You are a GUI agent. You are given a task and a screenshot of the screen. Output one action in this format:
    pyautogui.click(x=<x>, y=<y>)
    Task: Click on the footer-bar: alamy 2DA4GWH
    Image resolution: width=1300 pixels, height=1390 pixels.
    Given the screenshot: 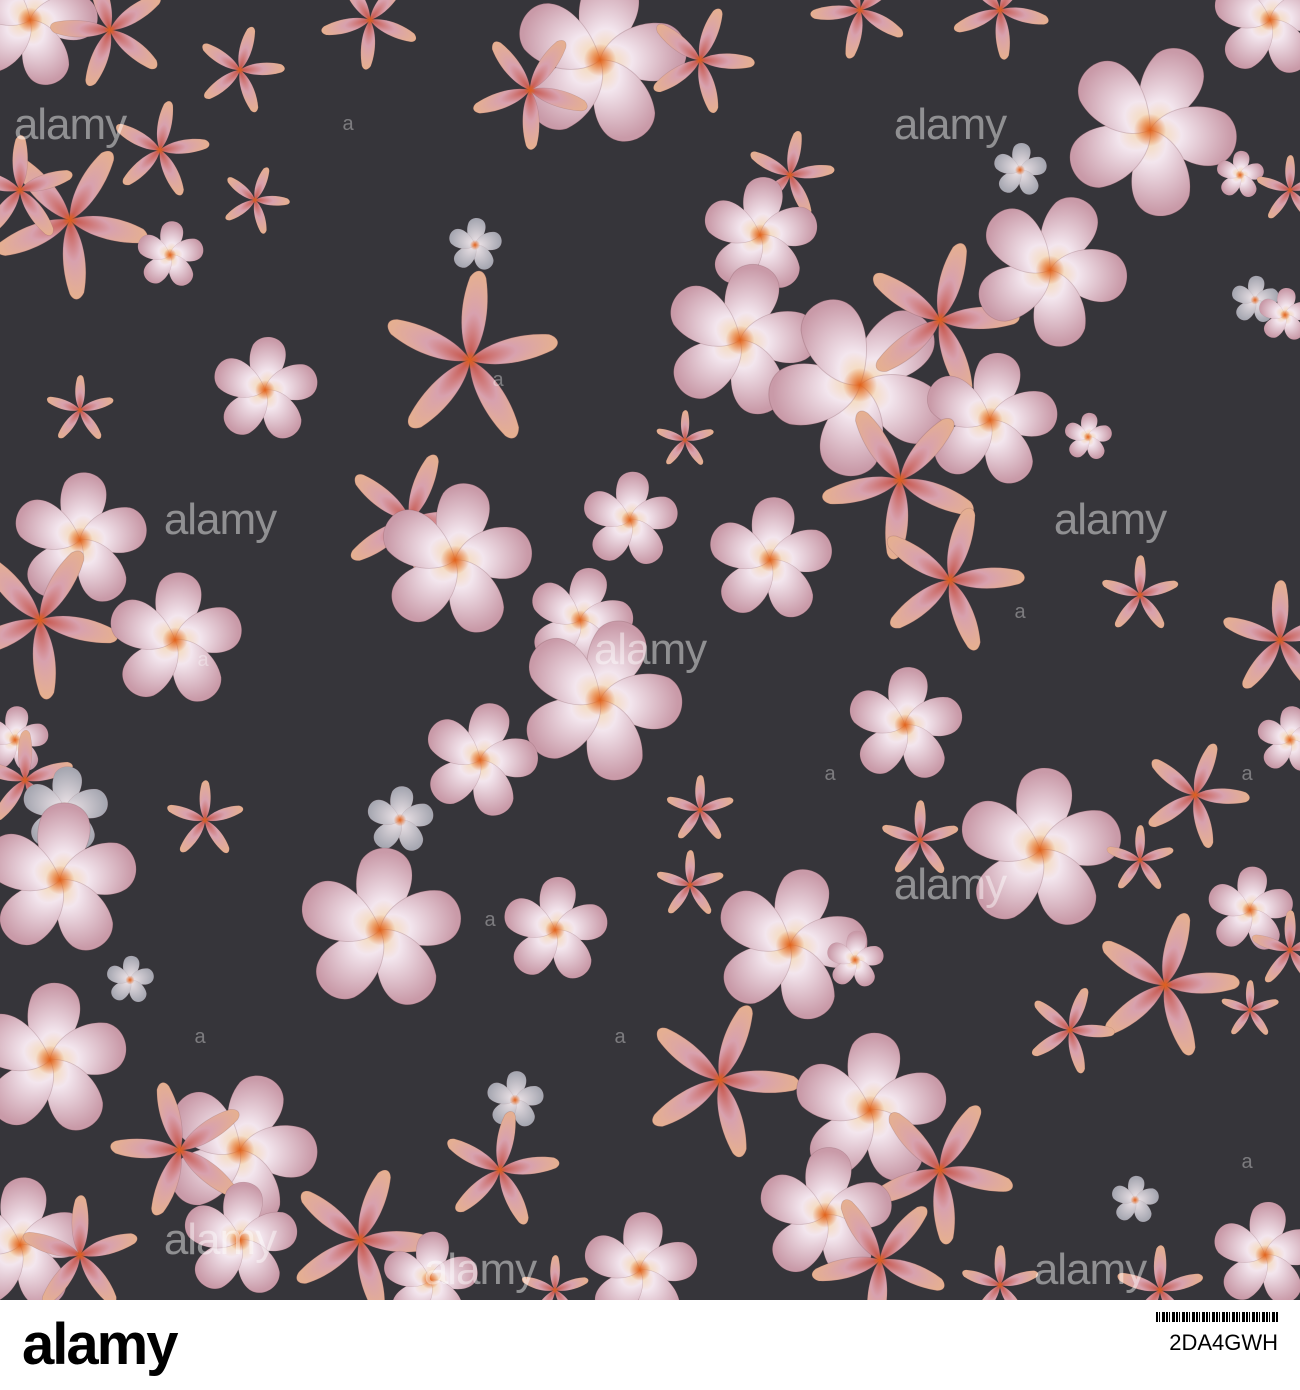 What is the action you would take?
    pyautogui.click(x=650, y=1345)
    